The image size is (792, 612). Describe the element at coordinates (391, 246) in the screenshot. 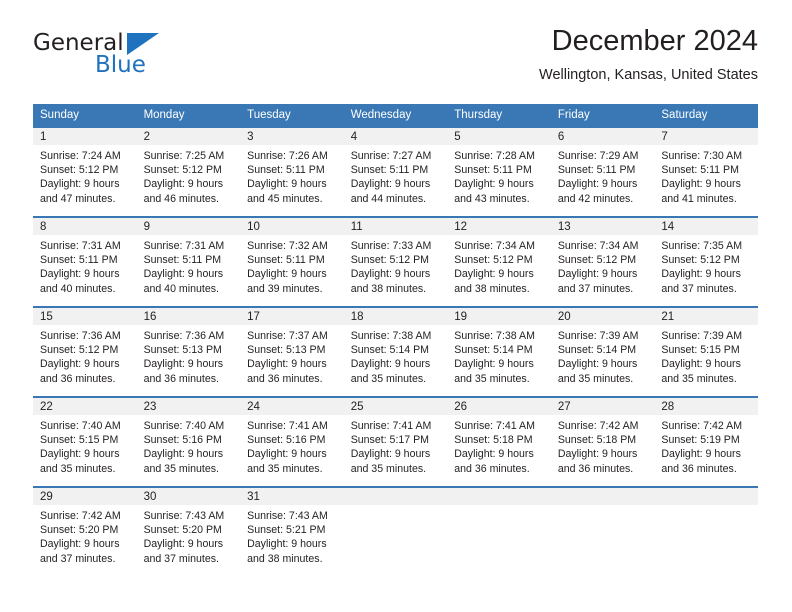

I see `sunrise-text: Sunrise: 7:33 AM` at that location.